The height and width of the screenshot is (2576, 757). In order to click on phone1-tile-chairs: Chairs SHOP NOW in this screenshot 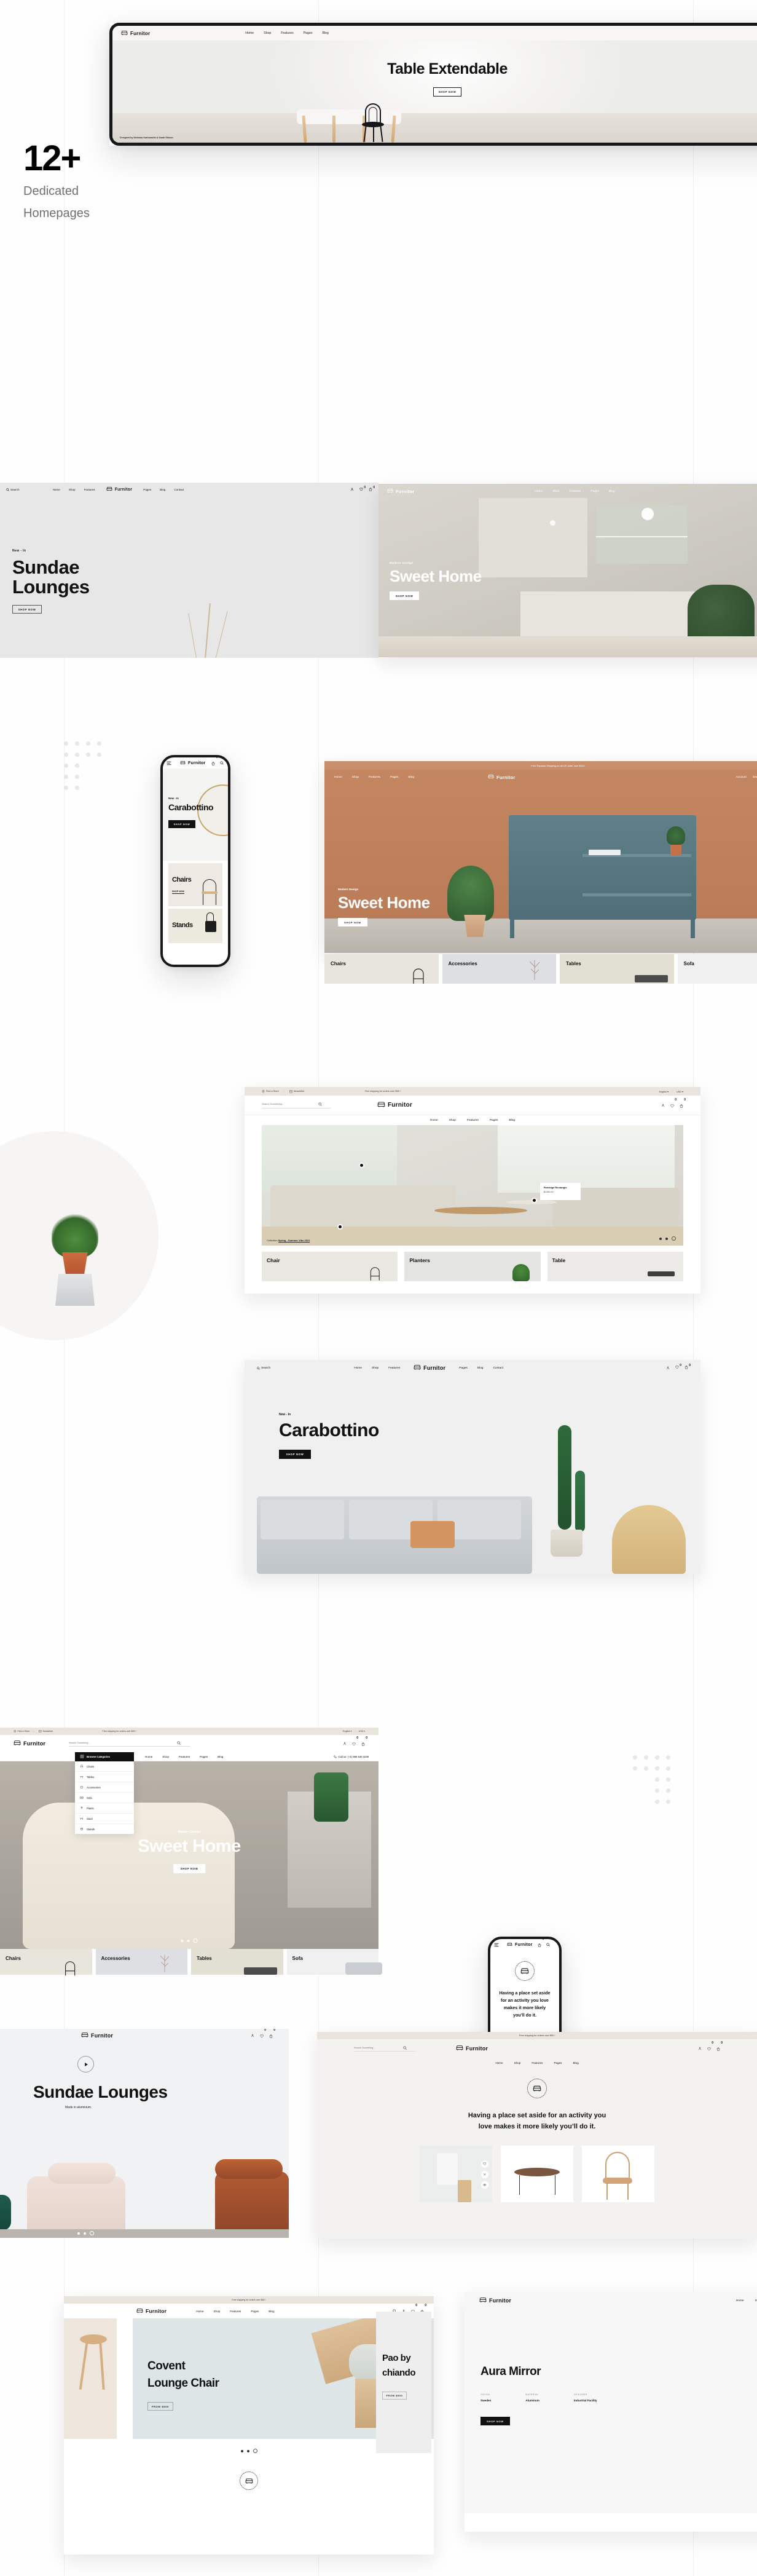, I will do `click(195, 884)`.